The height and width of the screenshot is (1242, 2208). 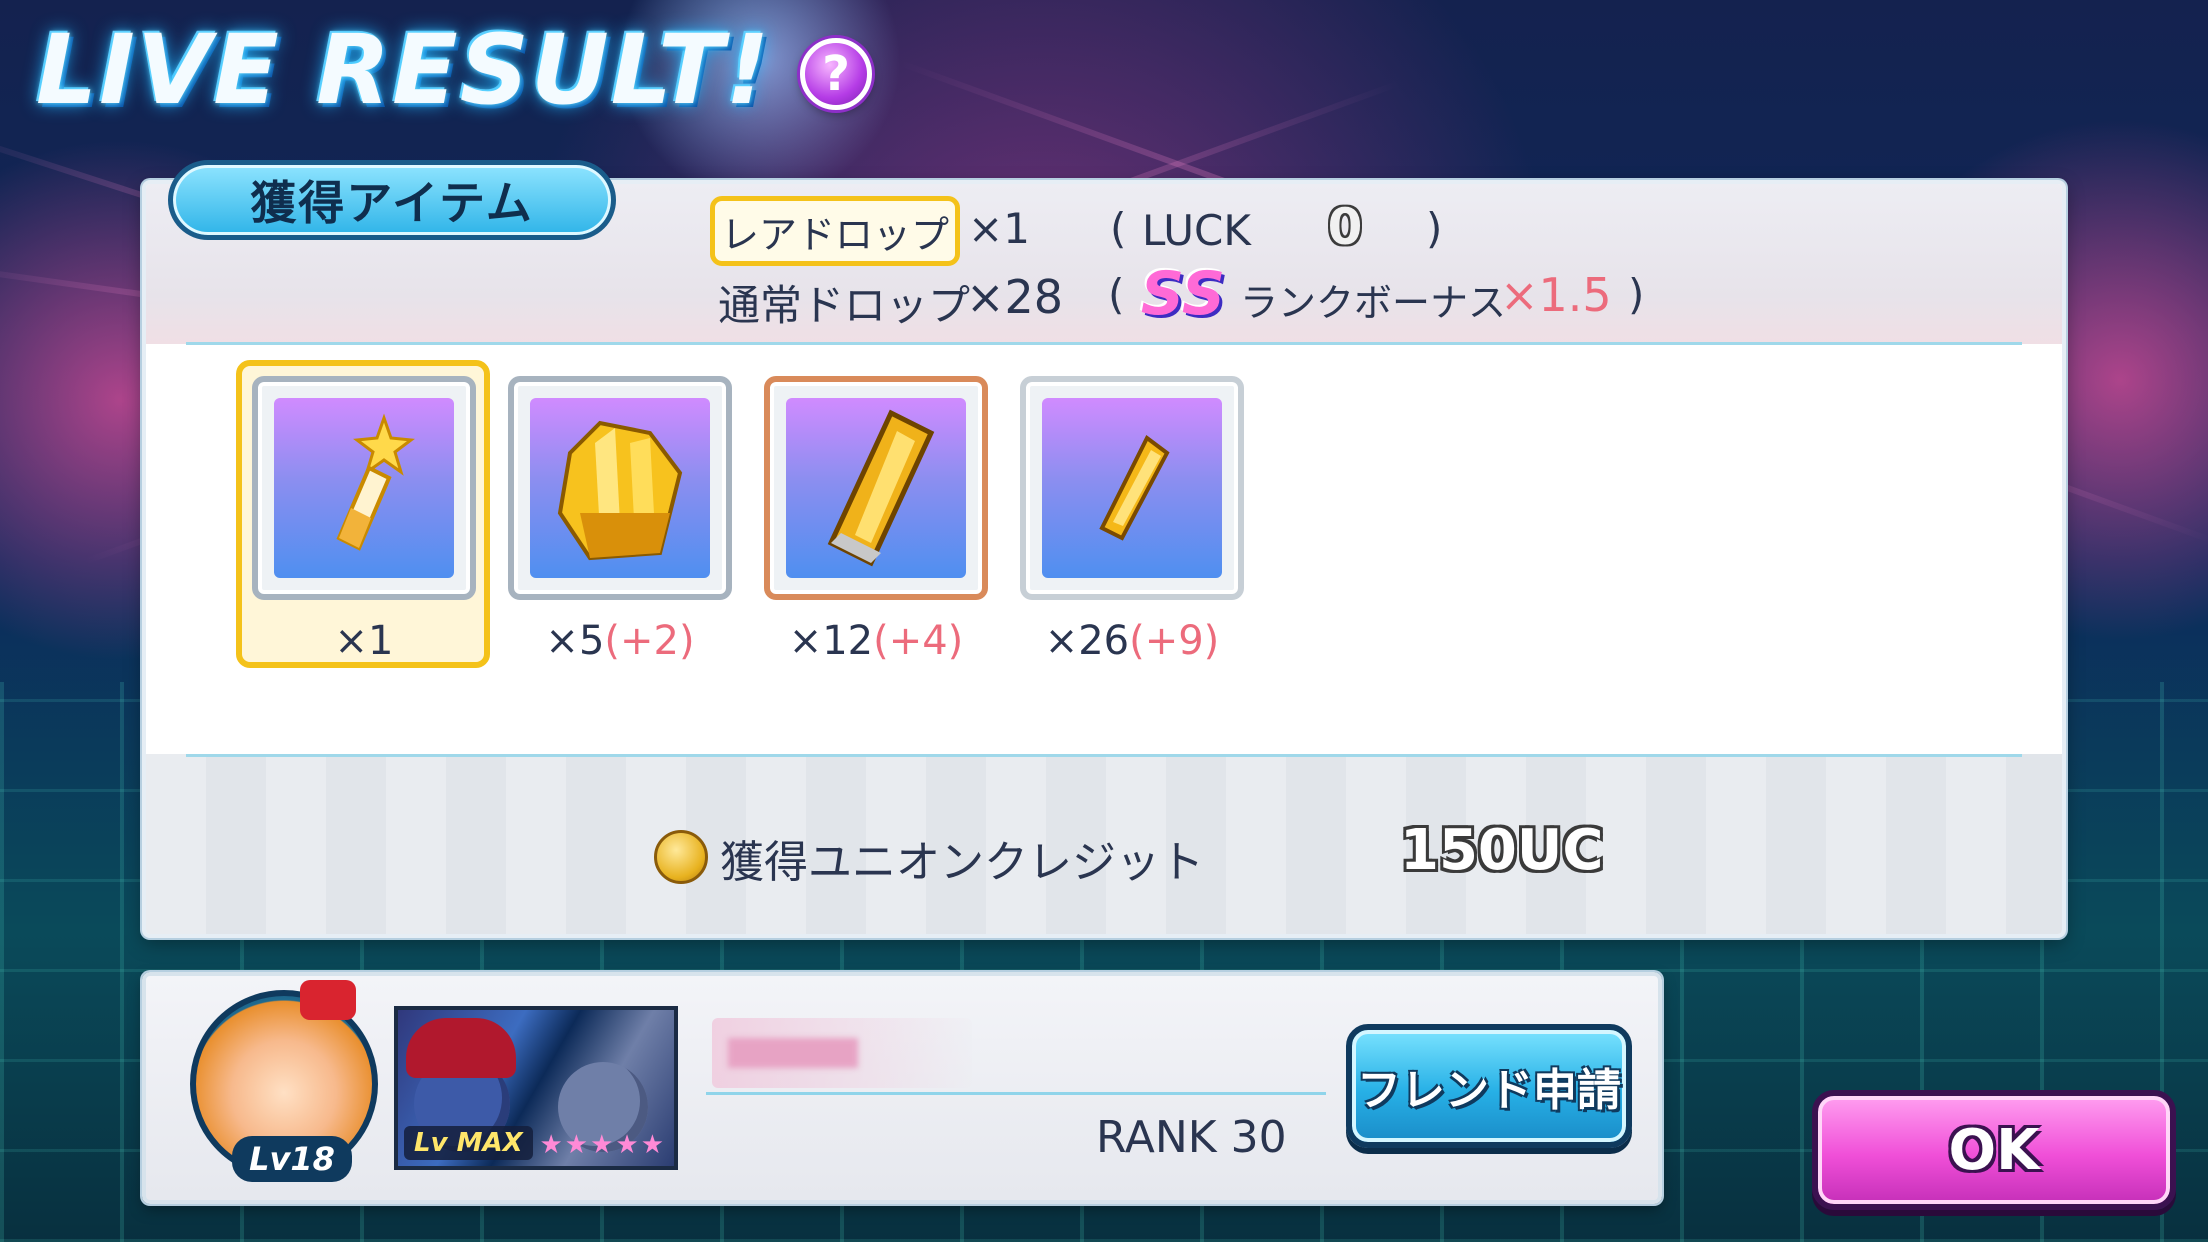 I want to click on bonus-open-paren: (, so click(x=1116, y=294).